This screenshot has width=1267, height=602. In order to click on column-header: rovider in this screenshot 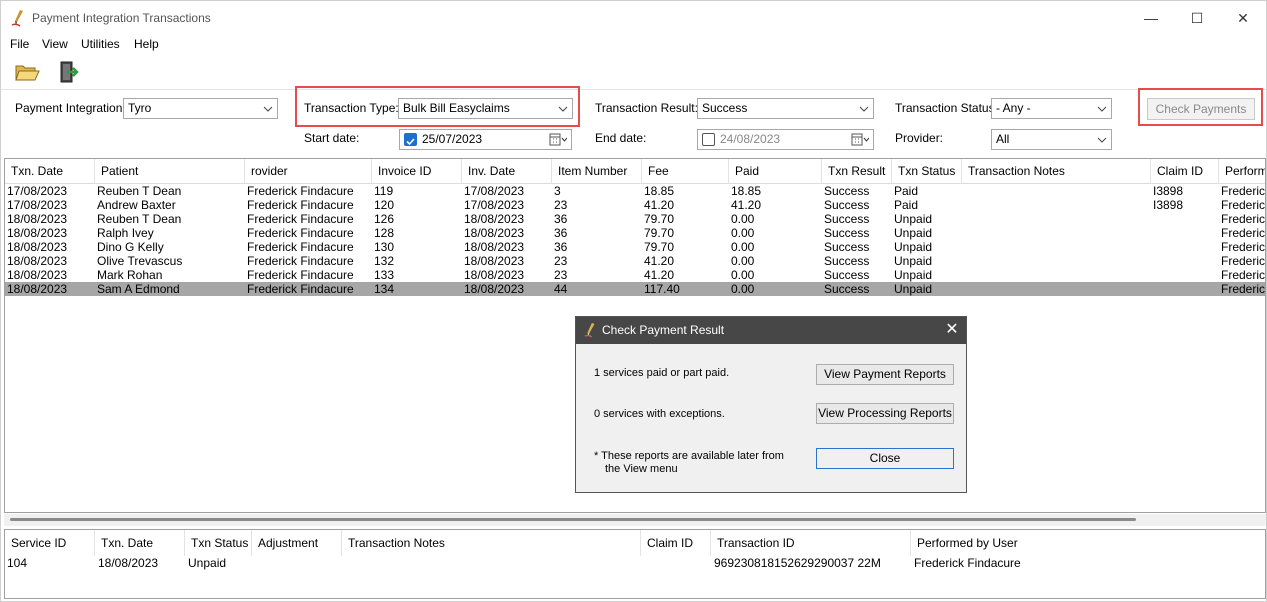, I will do `click(308, 171)`.